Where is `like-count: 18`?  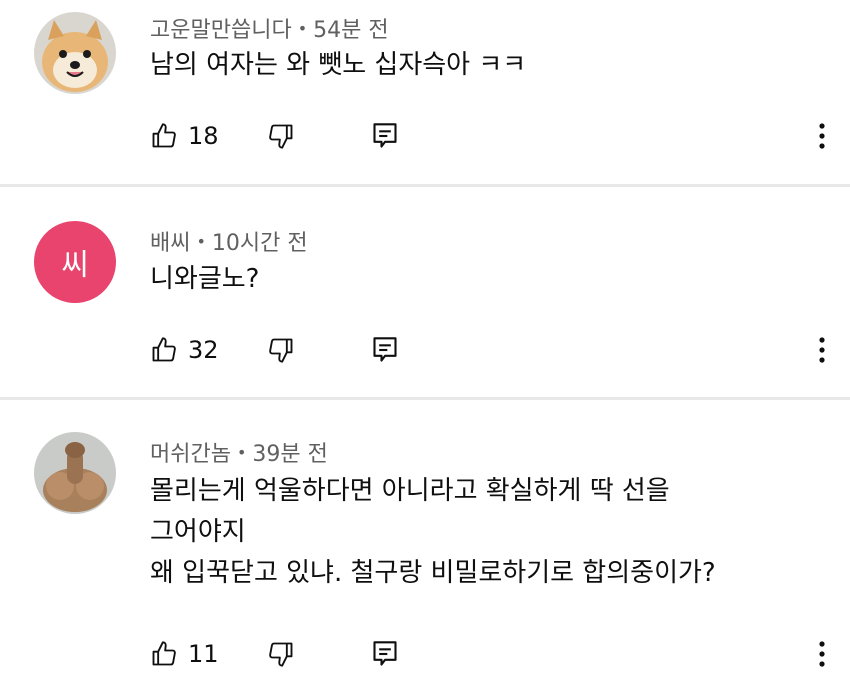
like-count: 18 is located at coordinates (203, 136).